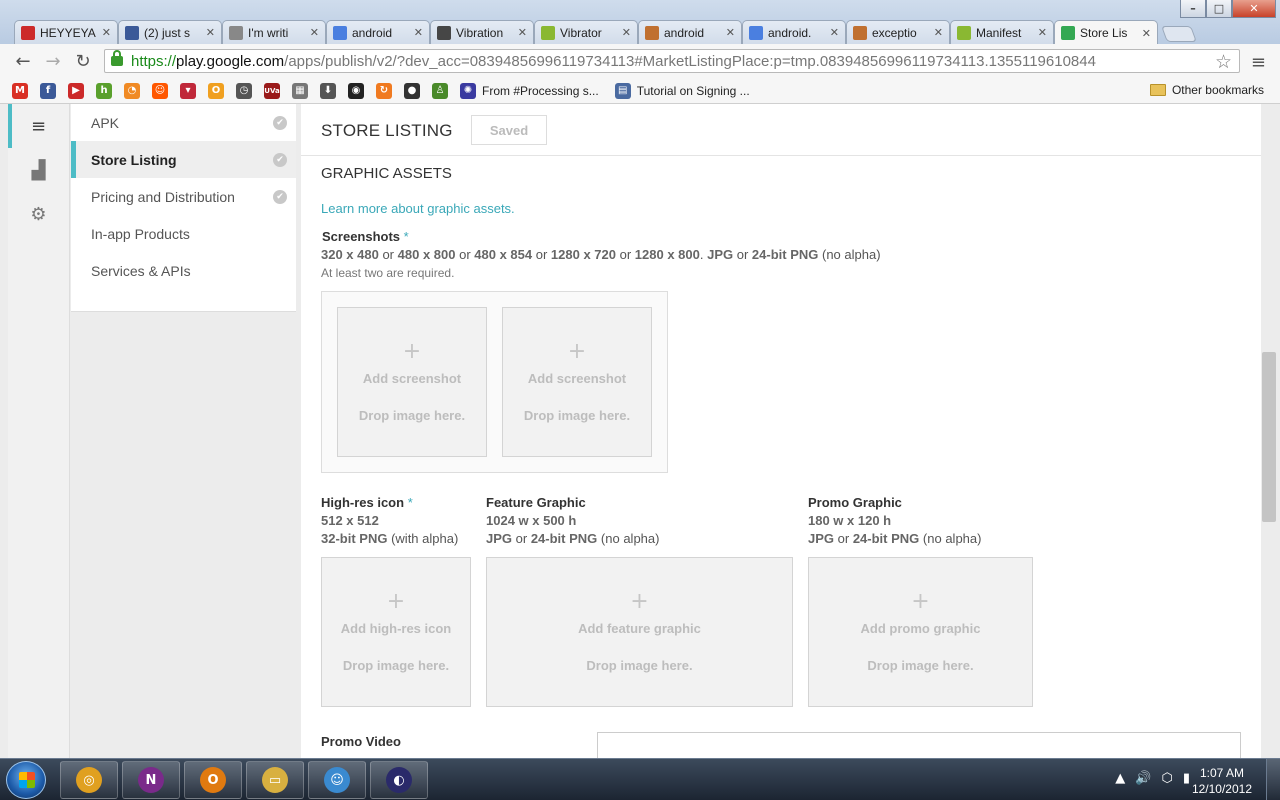 This screenshot has height=800, width=1280. I want to click on eclipse-icon: ◐, so click(399, 780).